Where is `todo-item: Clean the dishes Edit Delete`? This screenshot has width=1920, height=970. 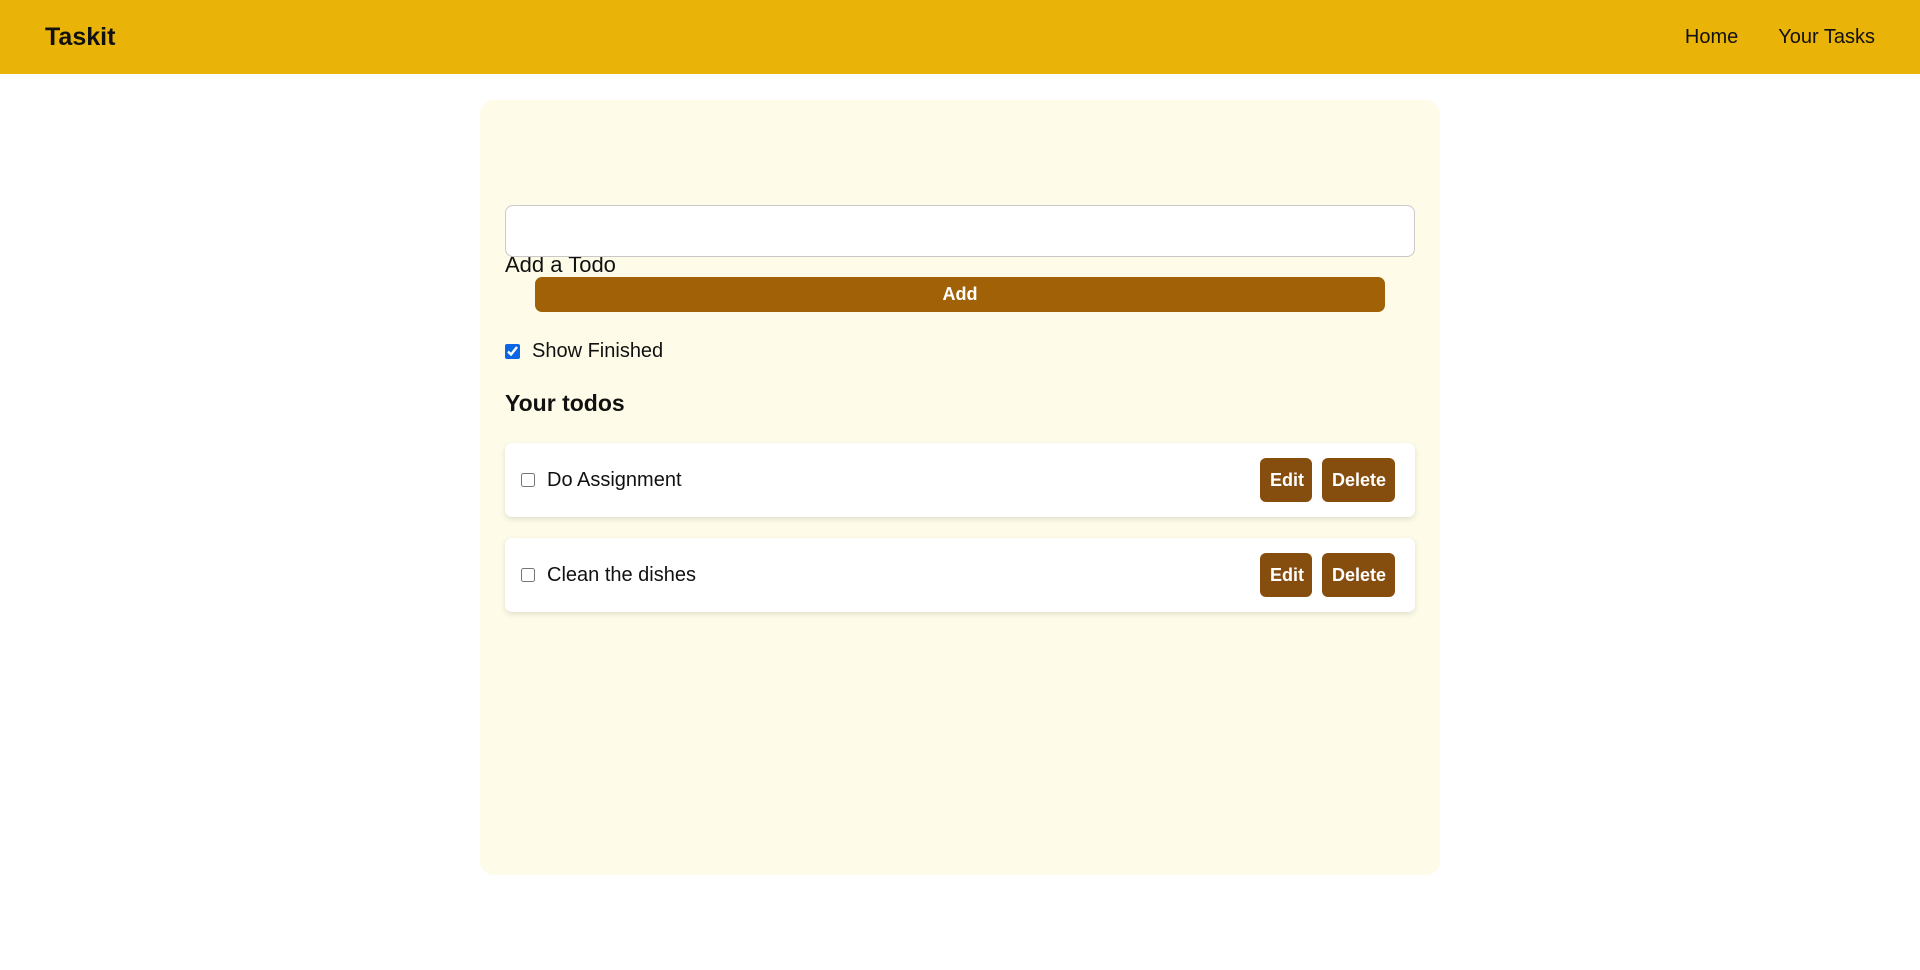 todo-item: Clean the dishes Edit Delete is located at coordinates (960, 575).